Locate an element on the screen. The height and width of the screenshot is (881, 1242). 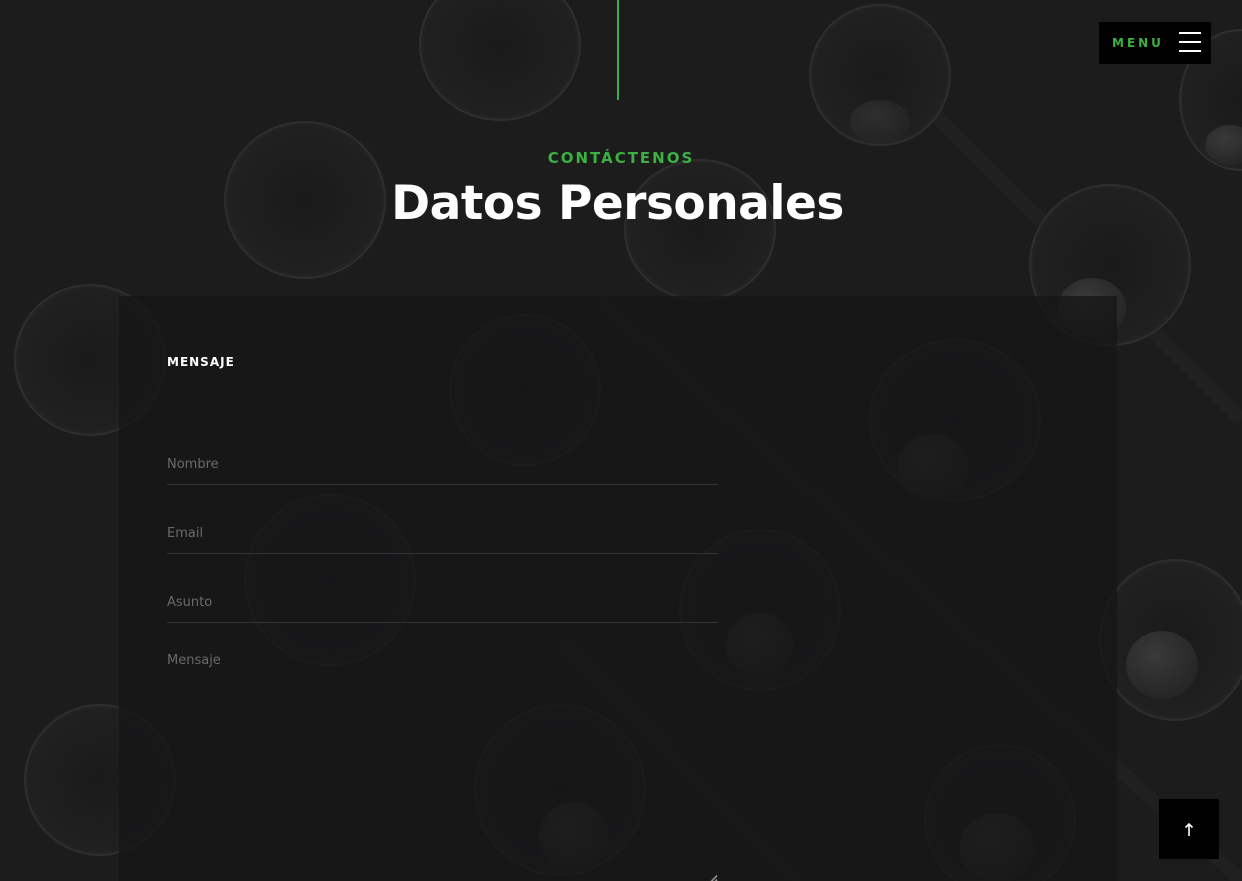
message-textarea is located at coordinates (442, 766).